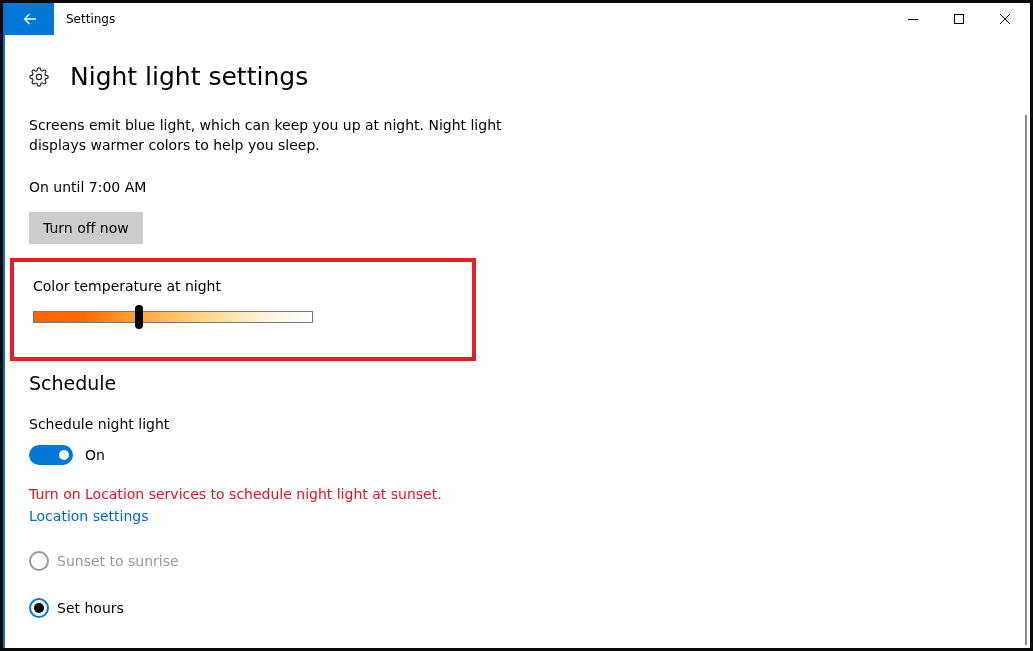 Image resolution: width=1033 pixels, height=651 pixels. I want to click on color-temperature-slider, so click(173, 317).